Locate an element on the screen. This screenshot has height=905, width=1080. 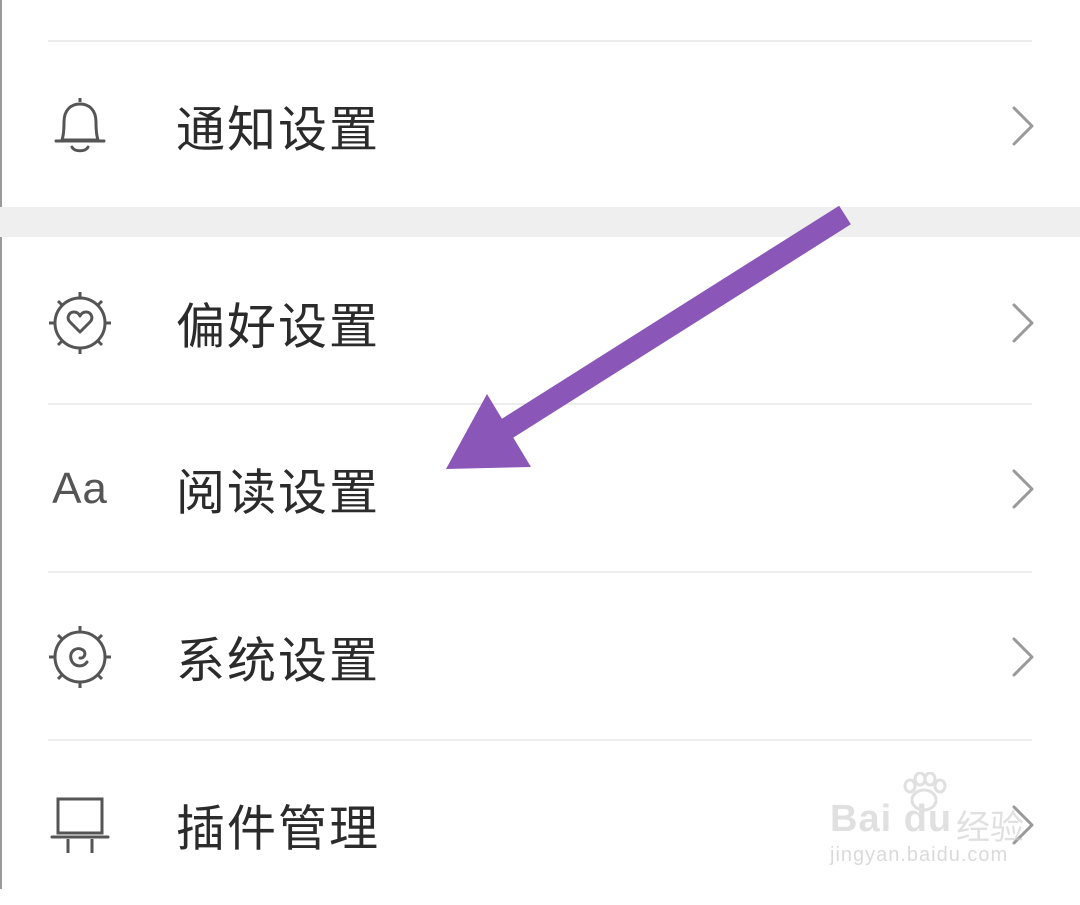
settings-row-label: 插件管理 is located at coordinates (278, 829).